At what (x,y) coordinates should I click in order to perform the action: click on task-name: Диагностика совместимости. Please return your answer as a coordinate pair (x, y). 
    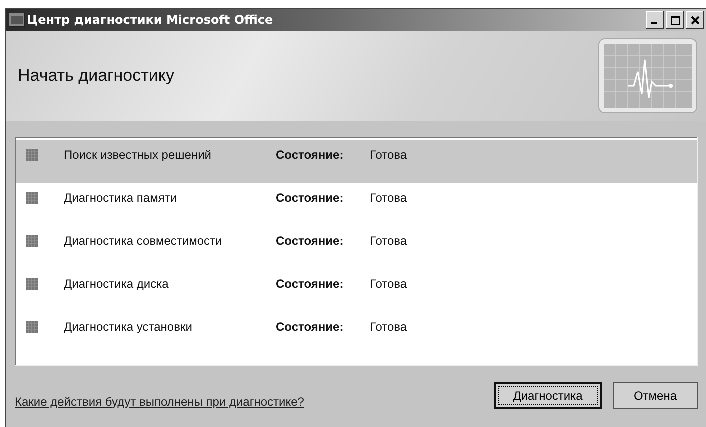
    Looking at the image, I should click on (144, 241).